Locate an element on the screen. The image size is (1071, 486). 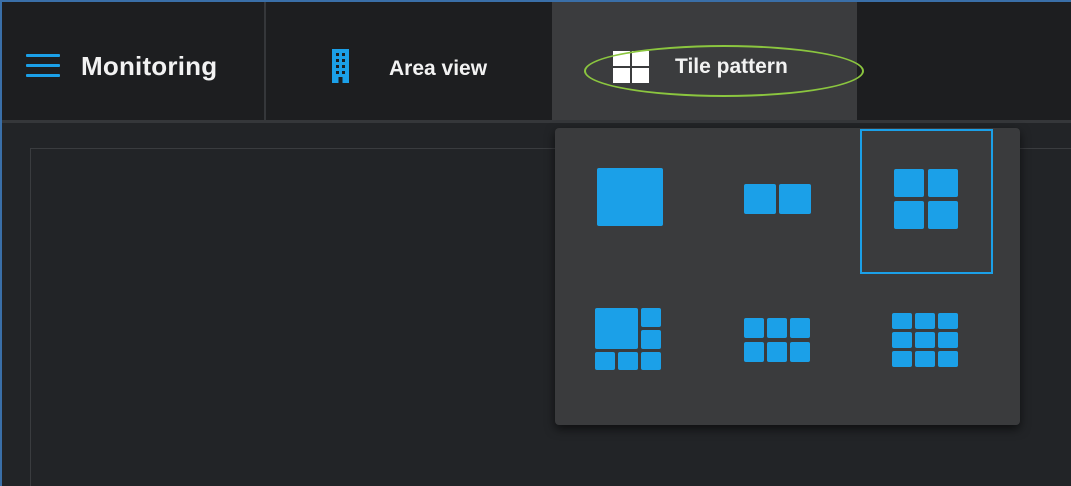
layout-option-2x2 is located at coordinates (926, 201).